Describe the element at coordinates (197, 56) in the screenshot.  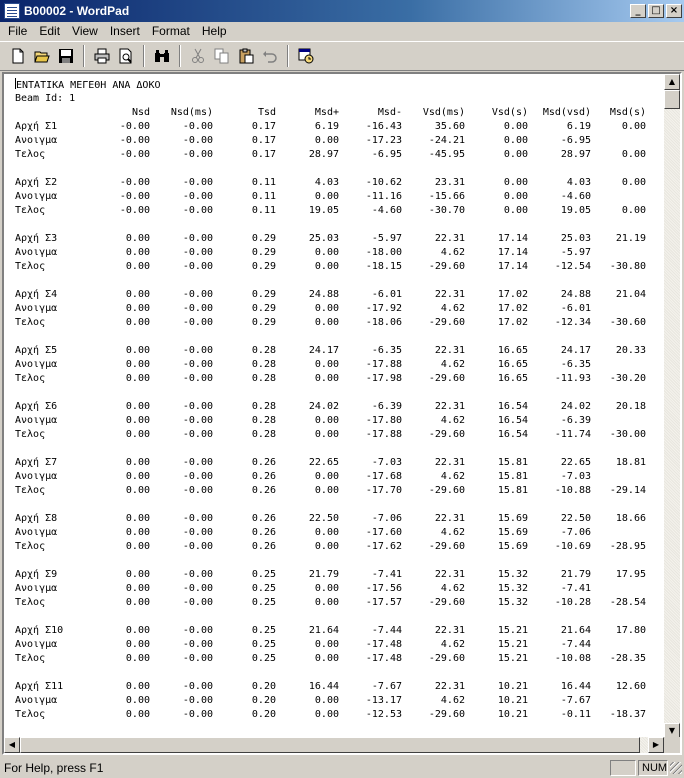
I see `cut-button` at that location.